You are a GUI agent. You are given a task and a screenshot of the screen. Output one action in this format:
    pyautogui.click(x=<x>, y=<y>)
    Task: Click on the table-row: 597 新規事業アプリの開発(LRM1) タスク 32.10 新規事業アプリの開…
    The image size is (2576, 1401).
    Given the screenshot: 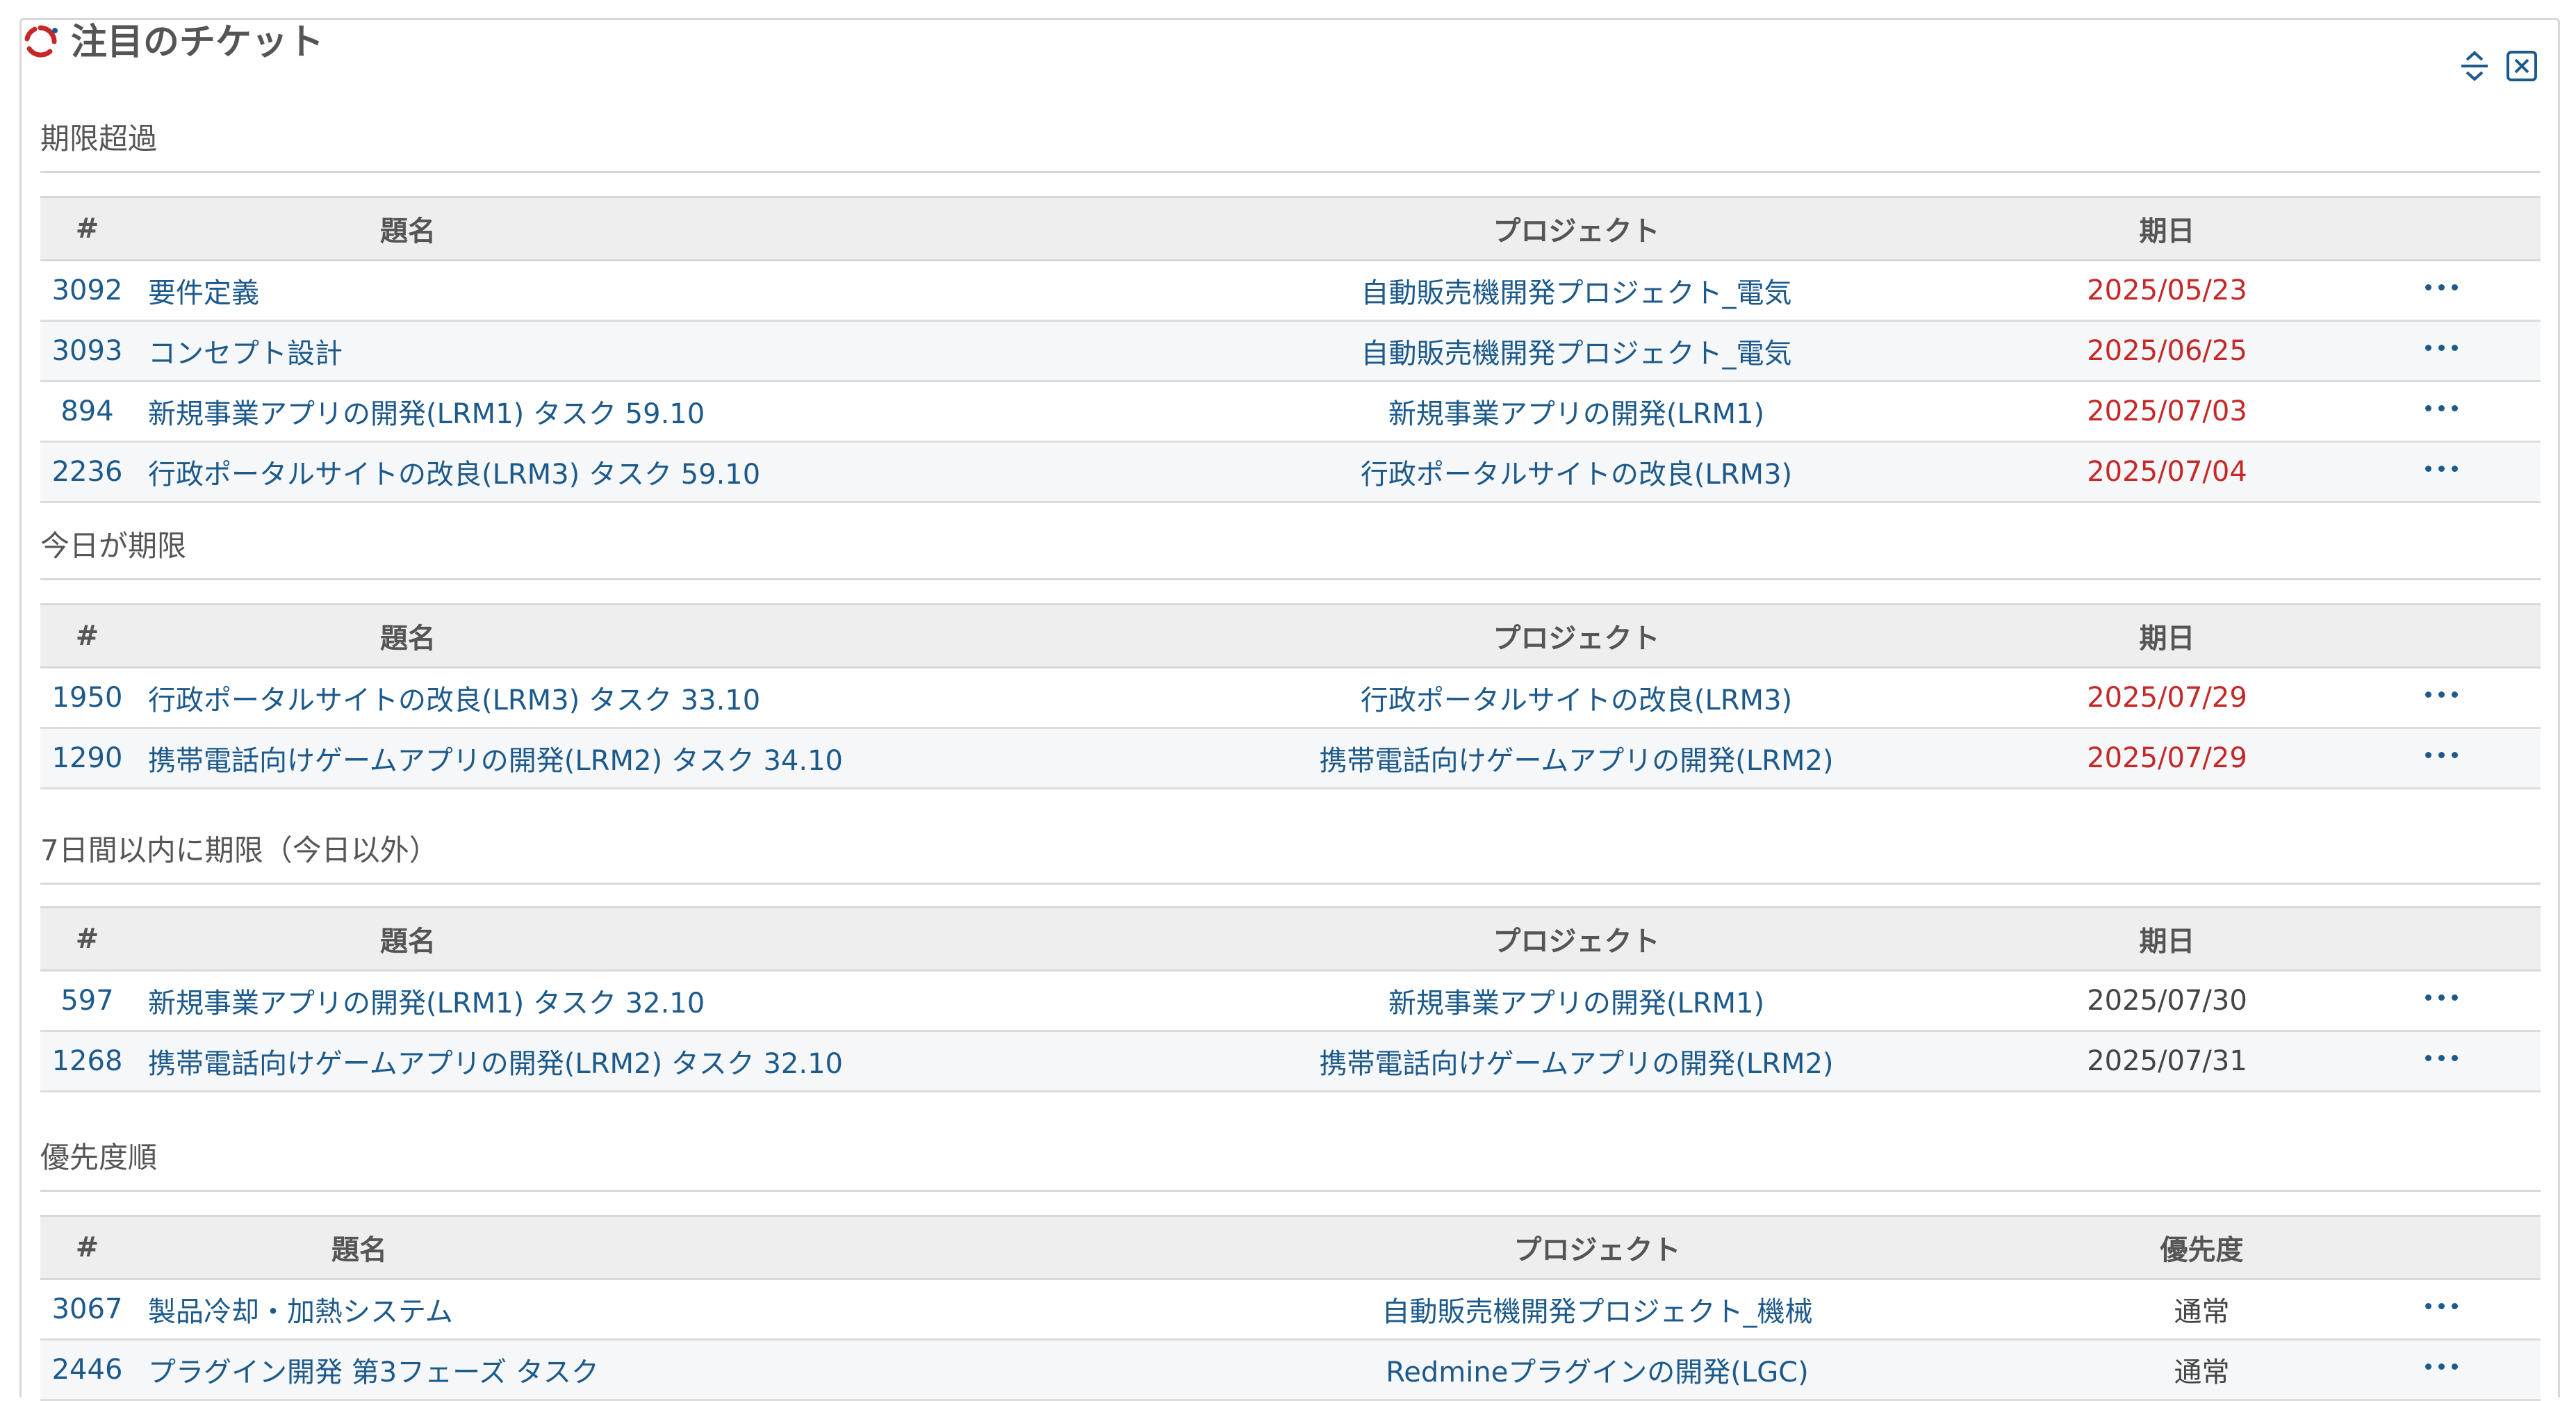 What is the action you would take?
    pyautogui.click(x=1290, y=1001)
    